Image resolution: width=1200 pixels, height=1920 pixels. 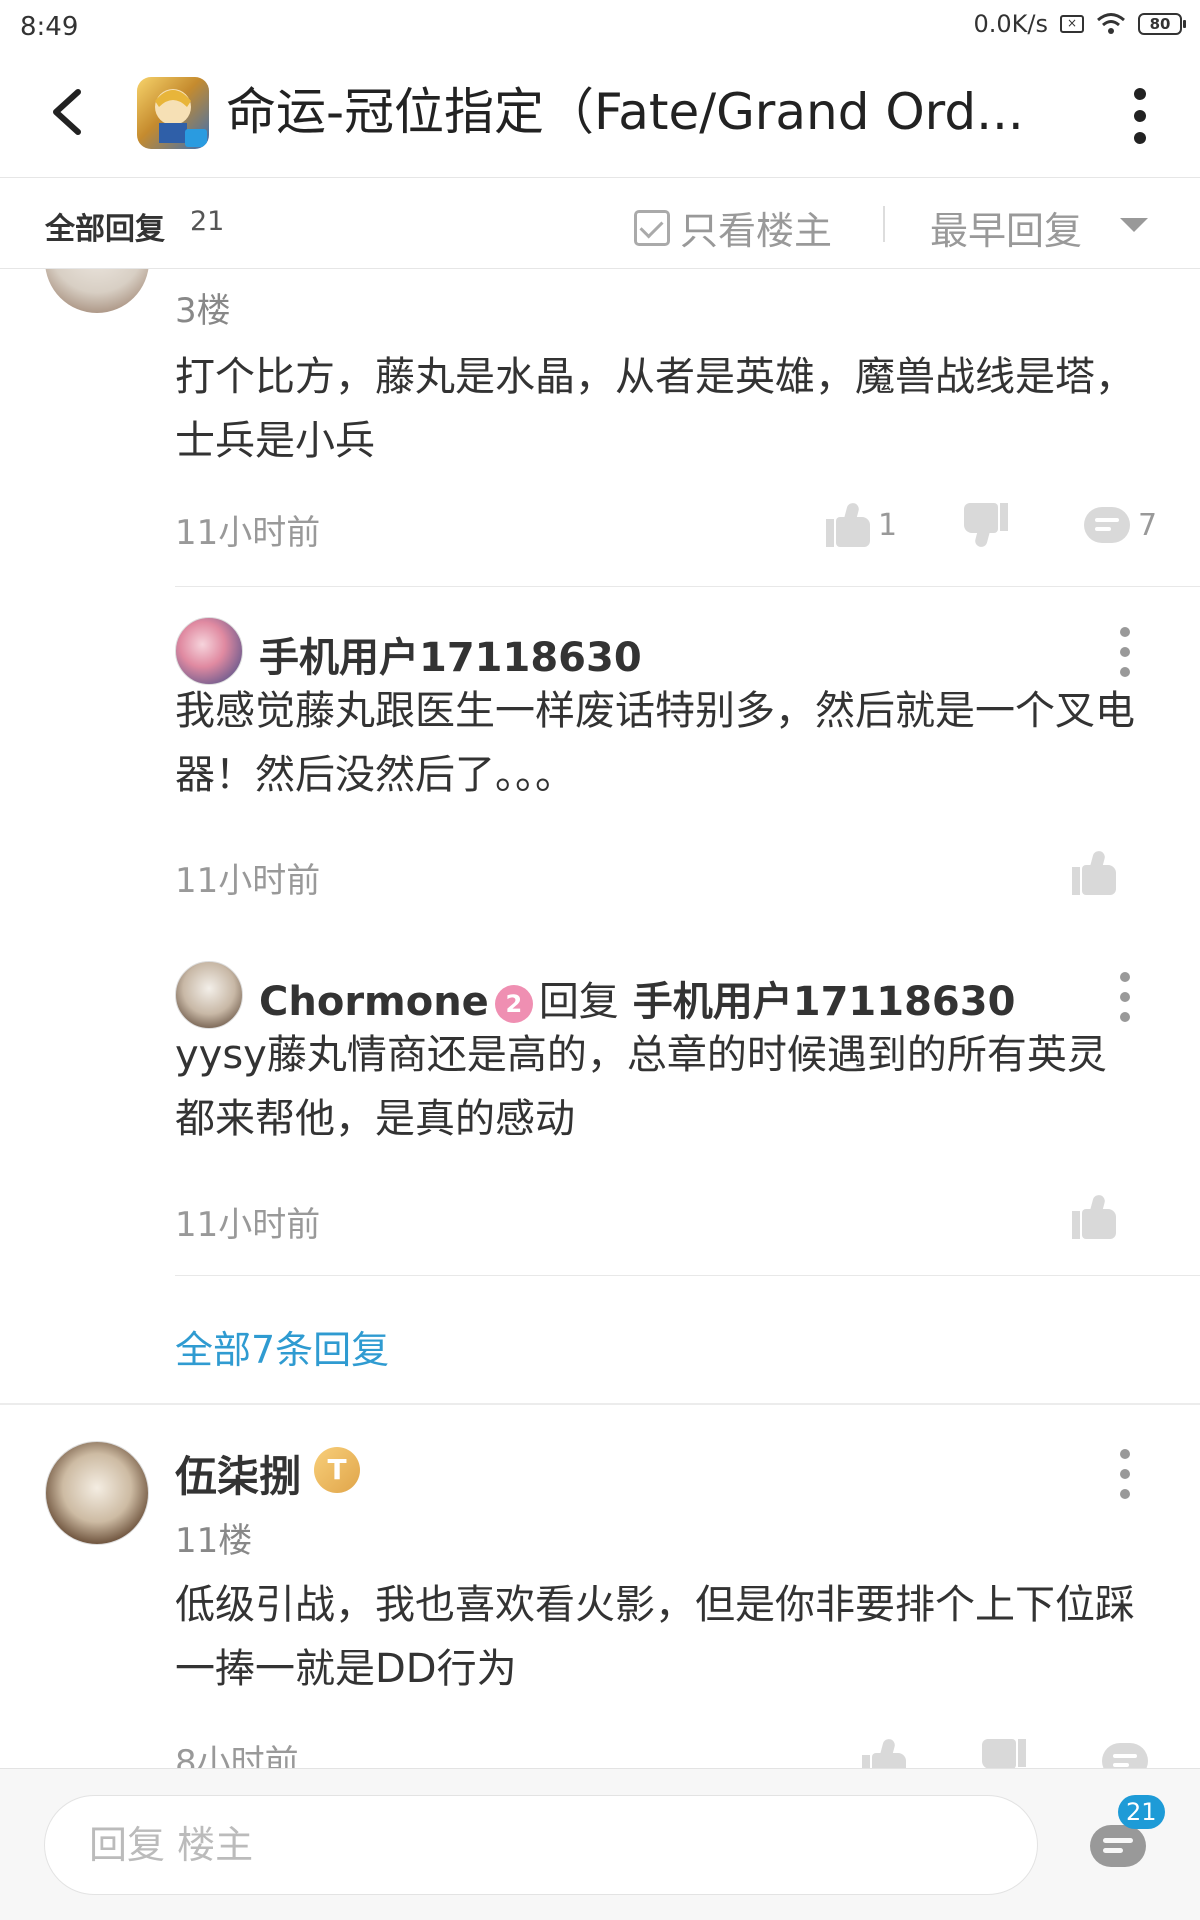 What do you see at coordinates (578, 1002) in the screenshot?
I see `reply-word: 回复` at bounding box center [578, 1002].